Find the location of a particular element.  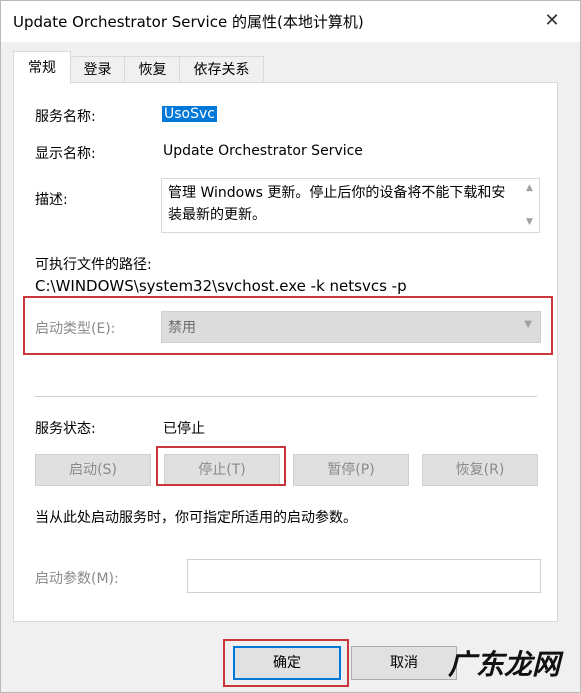

service-name-row: UsoSvc is located at coordinates (189, 114).